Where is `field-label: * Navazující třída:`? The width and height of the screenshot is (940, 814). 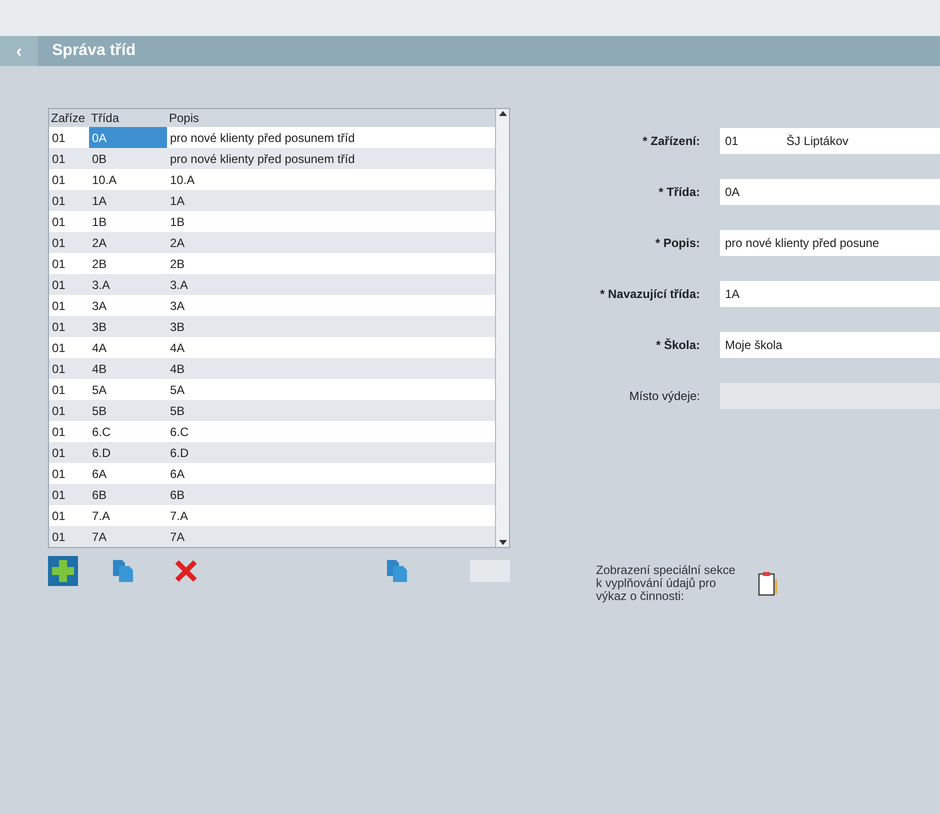
field-label: * Navazující třída: is located at coordinates (649, 294).